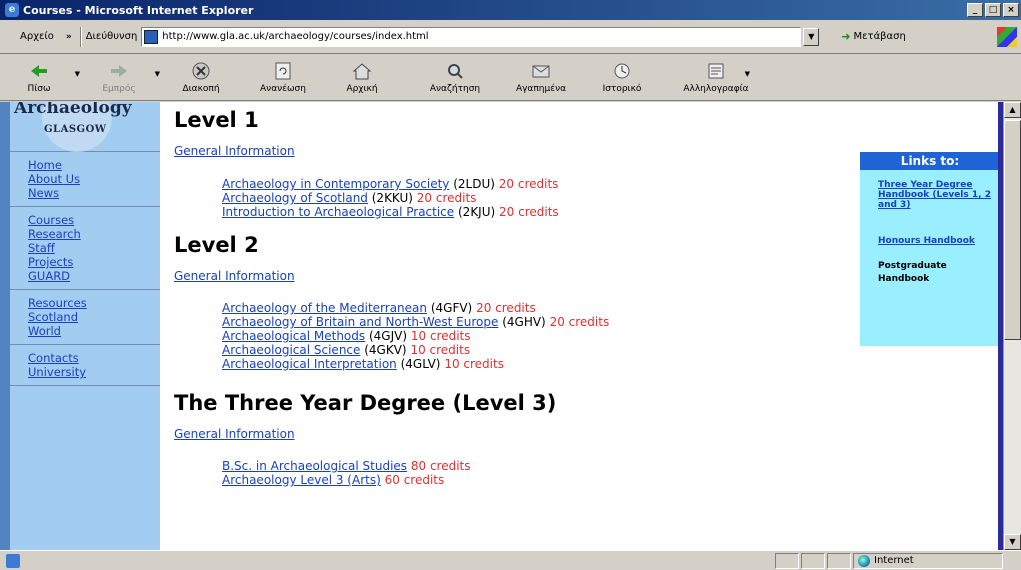 The image size is (1021, 570). Describe the element at coordinates (77, 74) in the screenshot. I see `back-dropdown-icon: ▼` at that location.